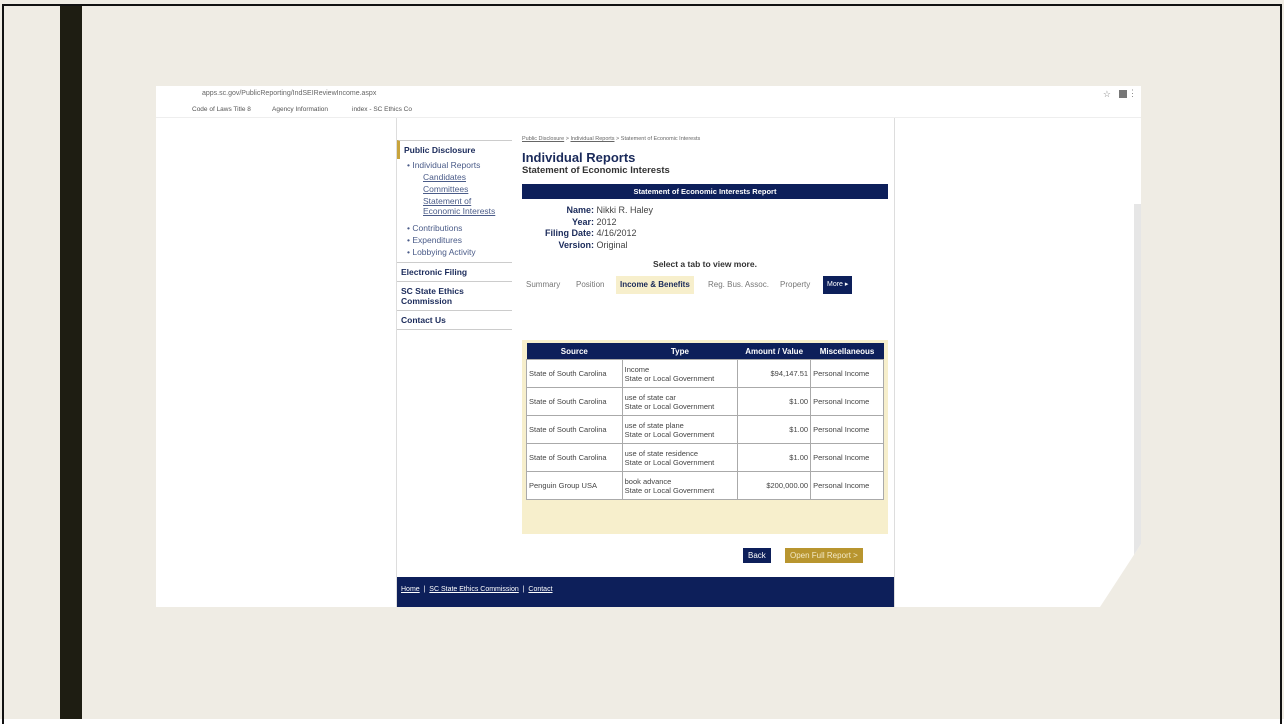  Describe the element at coordinates (454, 320) in the screenshot. I see `sidebar-contact-us: Contact Us` at that location.